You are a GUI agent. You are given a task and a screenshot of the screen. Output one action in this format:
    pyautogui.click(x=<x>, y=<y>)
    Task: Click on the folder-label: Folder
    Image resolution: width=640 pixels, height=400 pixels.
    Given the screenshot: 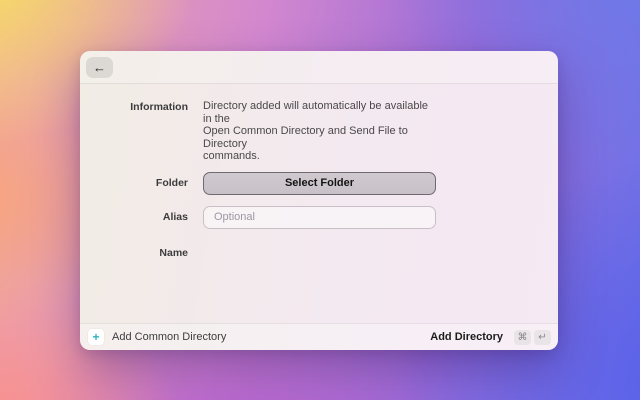 What is the action you would take?
    pyautogui.click(x=171, y=183)
    